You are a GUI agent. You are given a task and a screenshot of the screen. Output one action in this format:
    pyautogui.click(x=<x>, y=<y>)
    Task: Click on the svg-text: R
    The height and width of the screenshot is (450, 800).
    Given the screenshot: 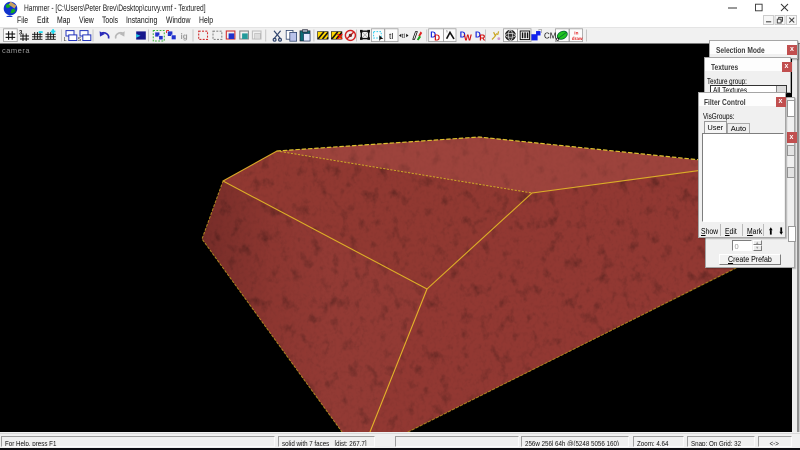 What is the action you would take?
    pyautogui.click(x=482, y=37)
    